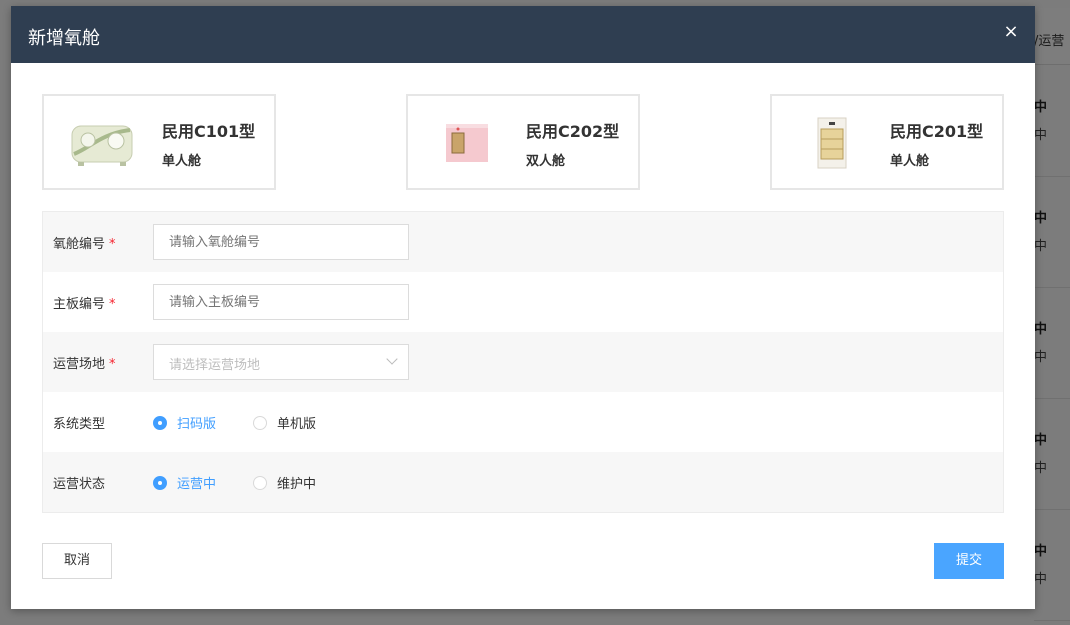  Describe the element at coordinates (937, 131) in the screenshot. I see `product-name: 民用C201型` at that location.